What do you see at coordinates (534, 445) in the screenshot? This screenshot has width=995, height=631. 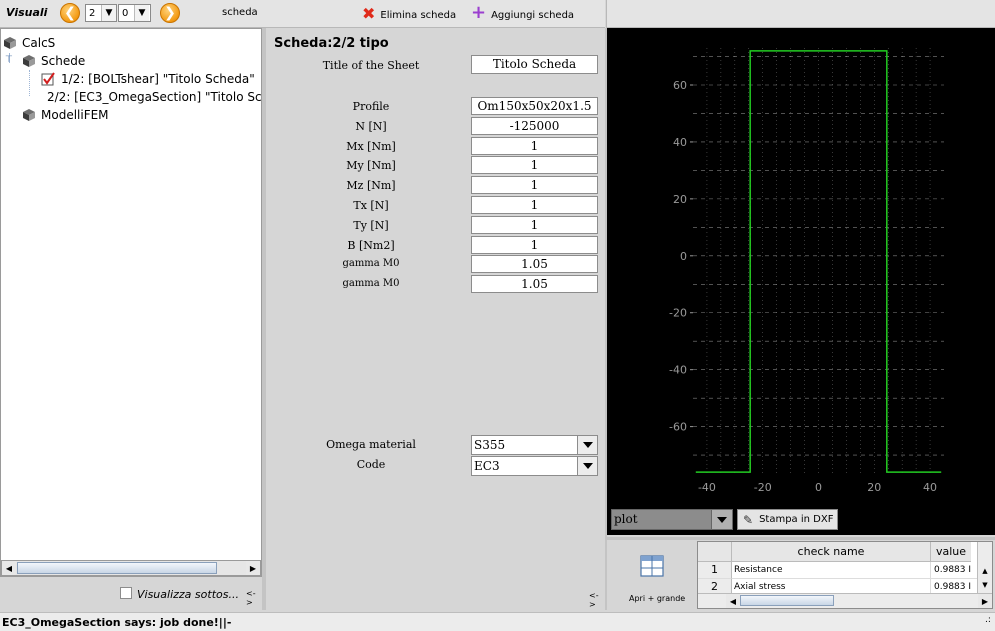 I see `material-select: S355` at bounding box center [534, 445].